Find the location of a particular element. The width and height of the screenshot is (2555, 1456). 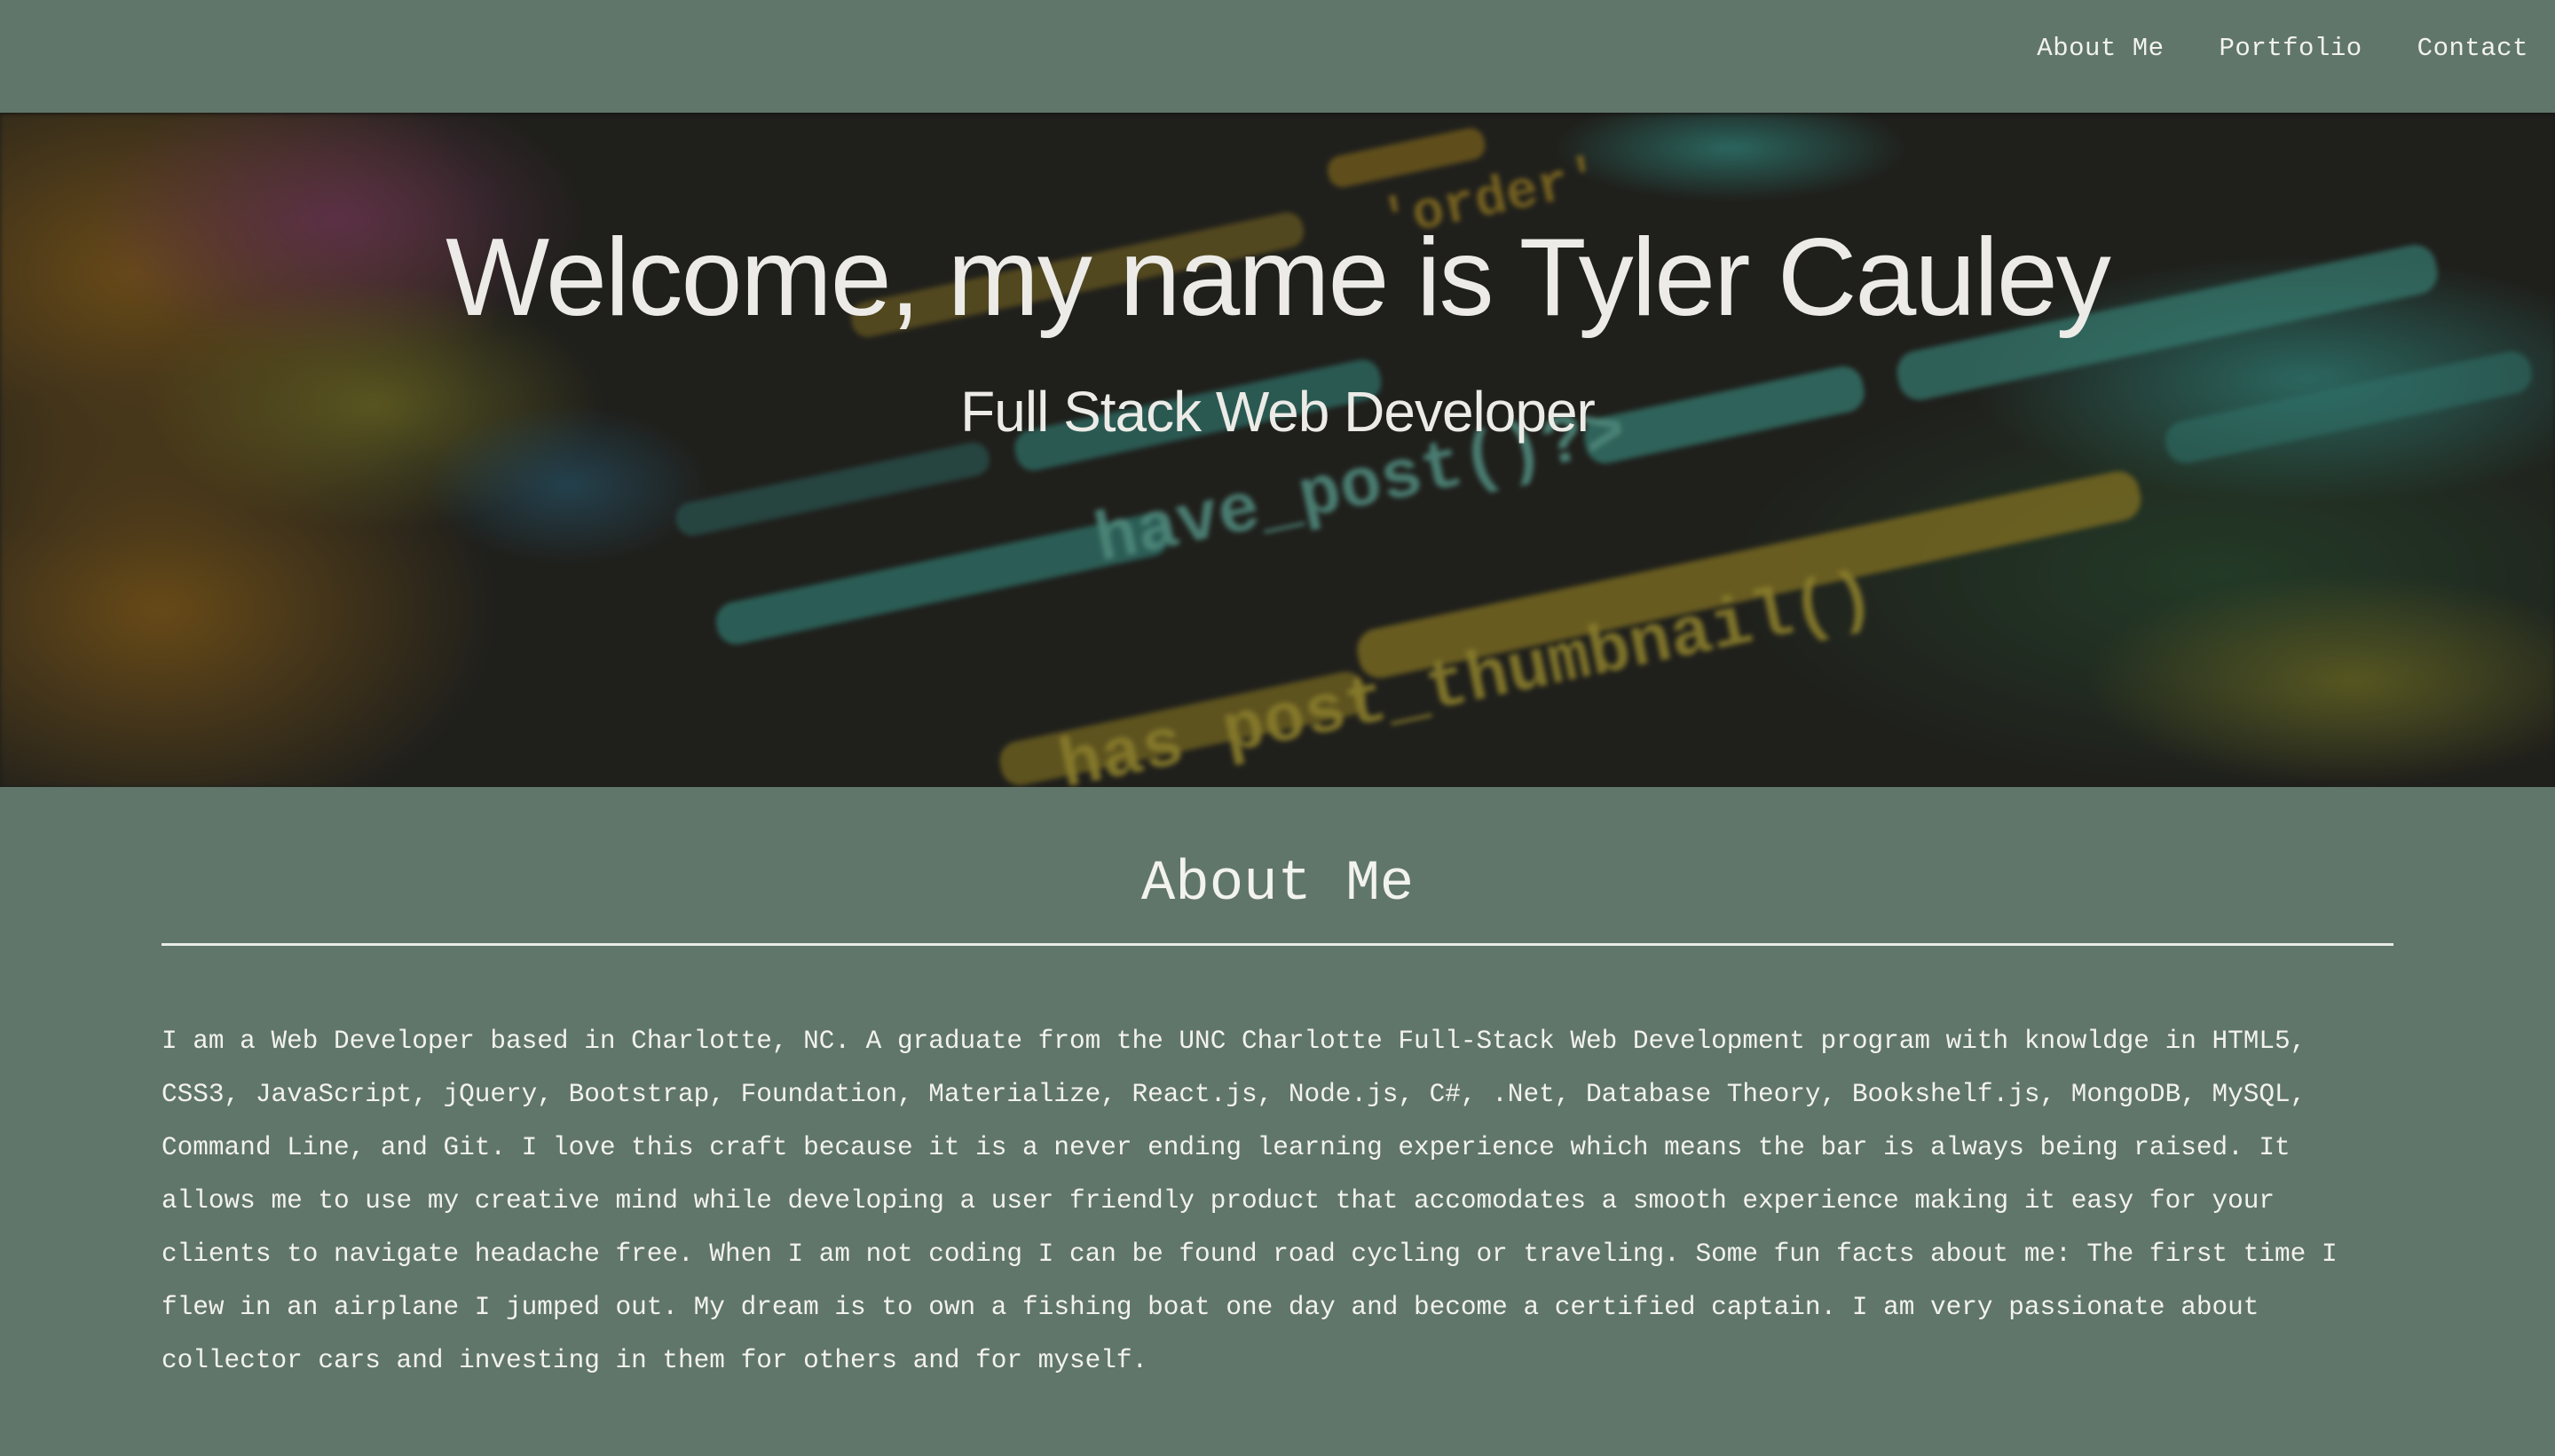

about-divider is located at coordinates (1277, 945).